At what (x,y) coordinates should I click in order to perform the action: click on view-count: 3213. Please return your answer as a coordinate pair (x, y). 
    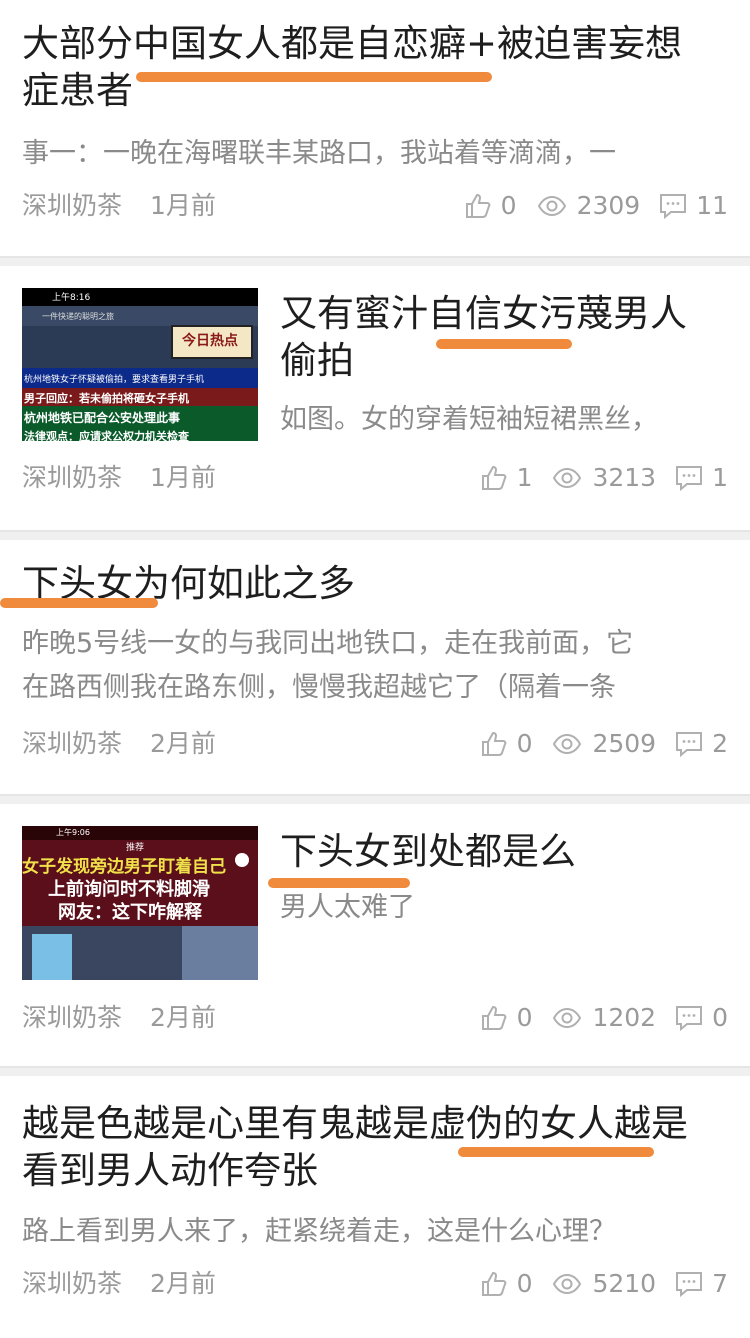
    Looking at the image, I should click on (624, 477).